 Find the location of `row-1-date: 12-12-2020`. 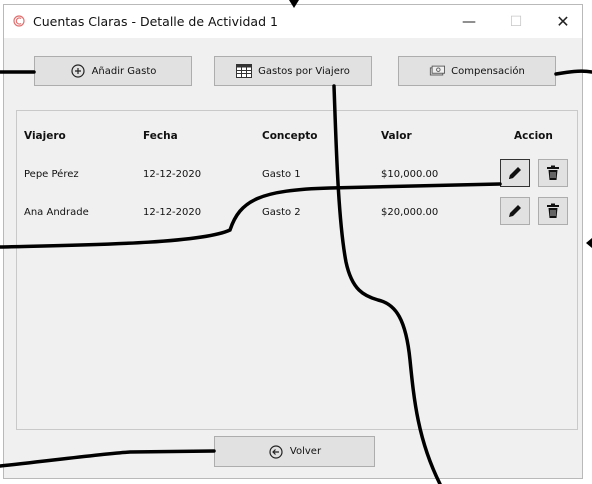

row-1-date: 12-12-2020 is located at coordinates (172, 174).